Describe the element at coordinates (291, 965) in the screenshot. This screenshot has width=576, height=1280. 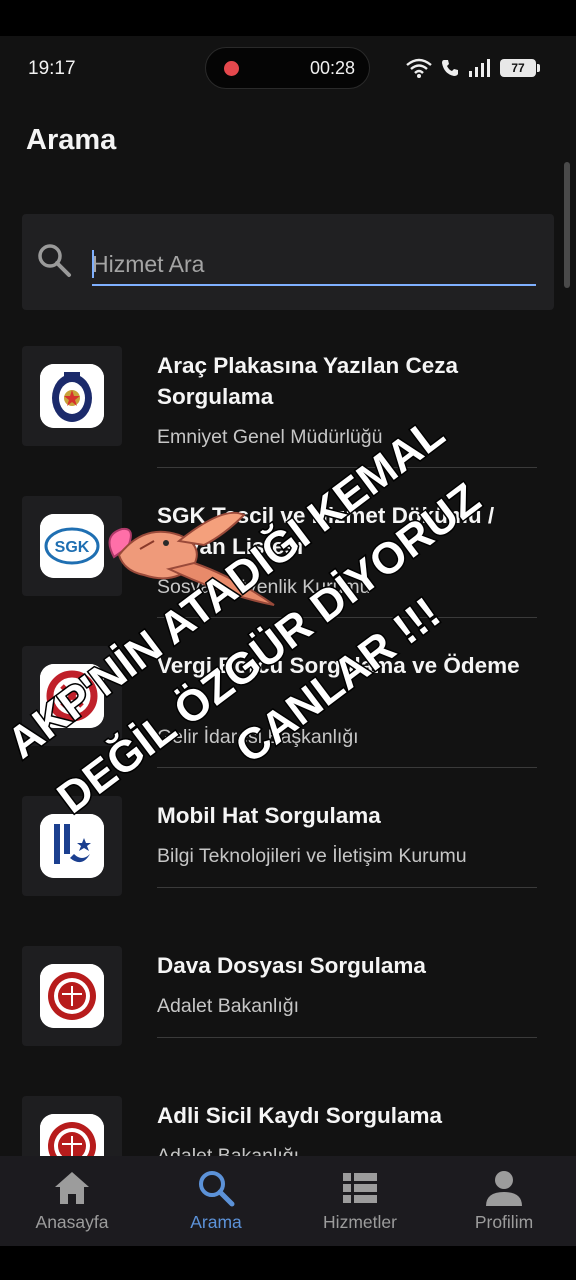
I see `service-title: Dava Dosyası Sorgulama` at that location.